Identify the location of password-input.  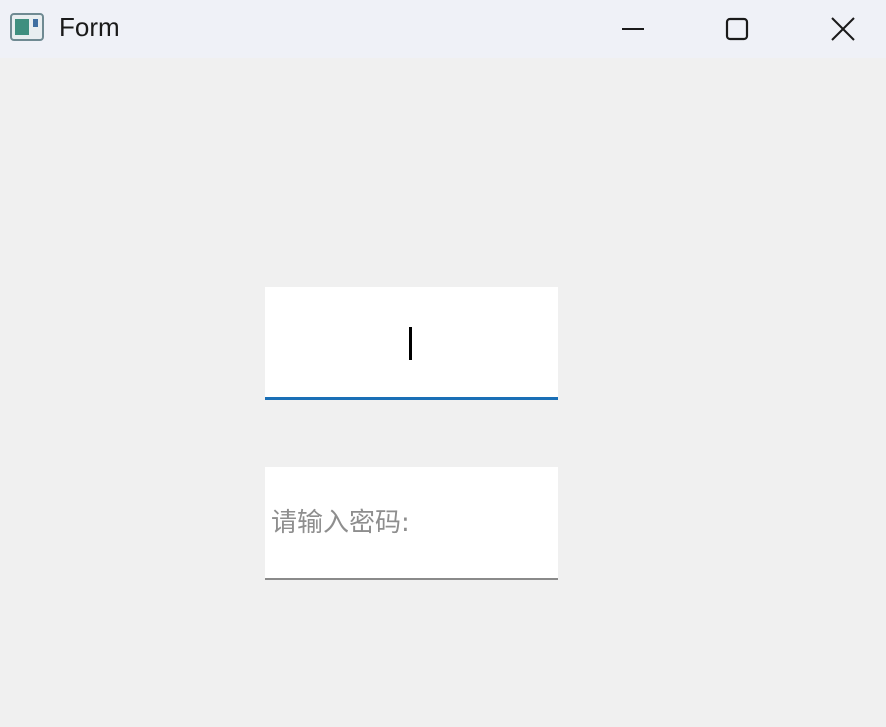
(411, 522).